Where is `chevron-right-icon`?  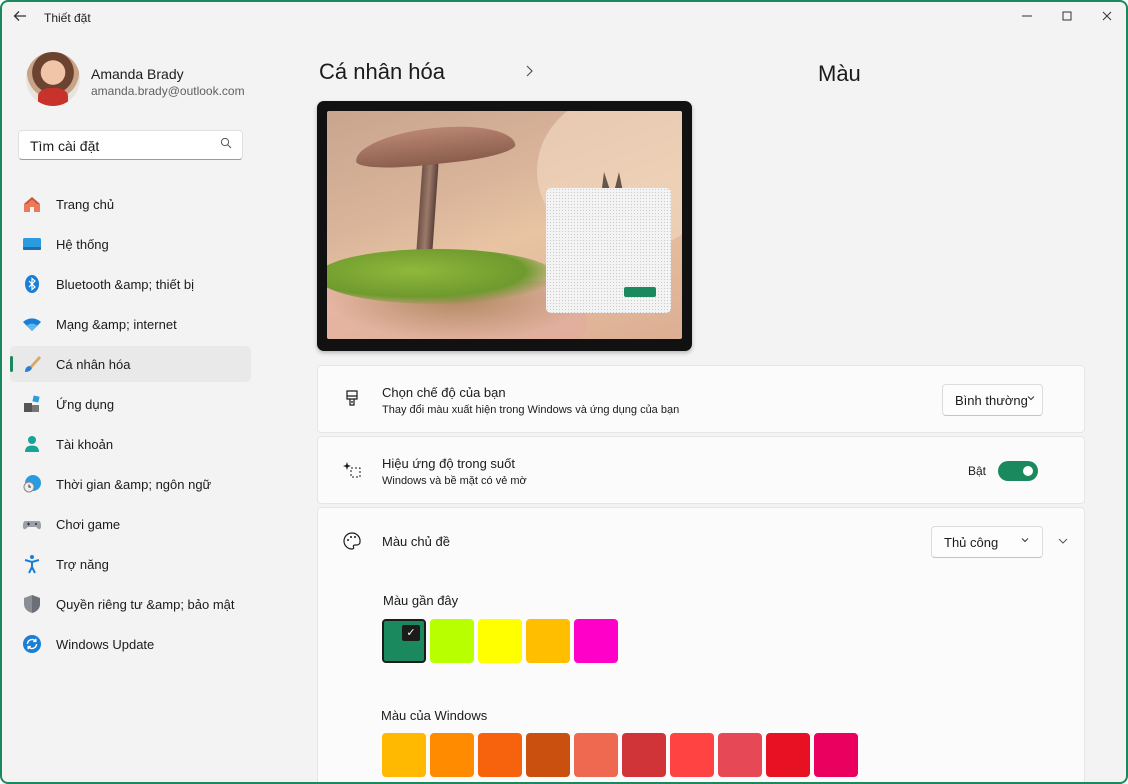 chevron-right-icon is located at coordinates (529, 72).